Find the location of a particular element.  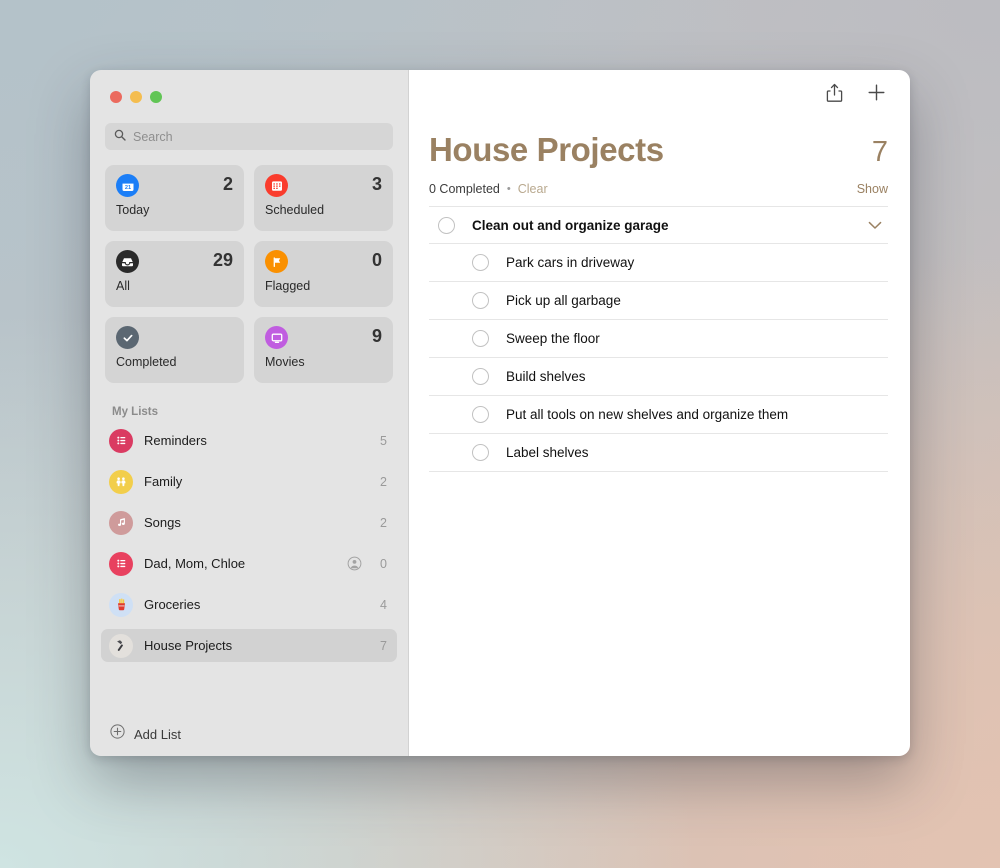

people-icon is located at coordinates (121, 481).